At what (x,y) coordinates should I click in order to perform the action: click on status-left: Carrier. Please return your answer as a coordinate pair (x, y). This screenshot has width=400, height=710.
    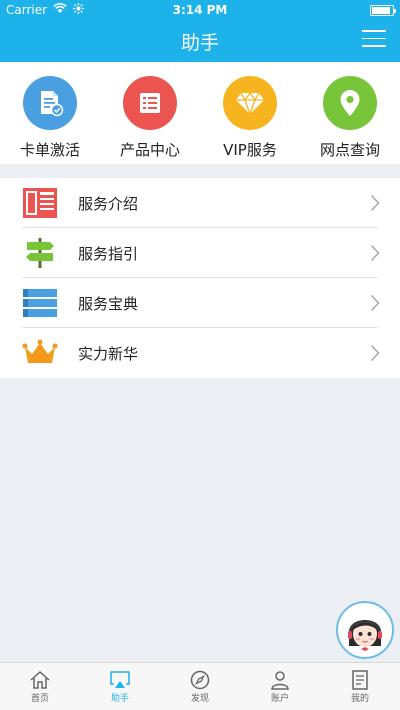
    Looking at the image, I should click on (81, 10).